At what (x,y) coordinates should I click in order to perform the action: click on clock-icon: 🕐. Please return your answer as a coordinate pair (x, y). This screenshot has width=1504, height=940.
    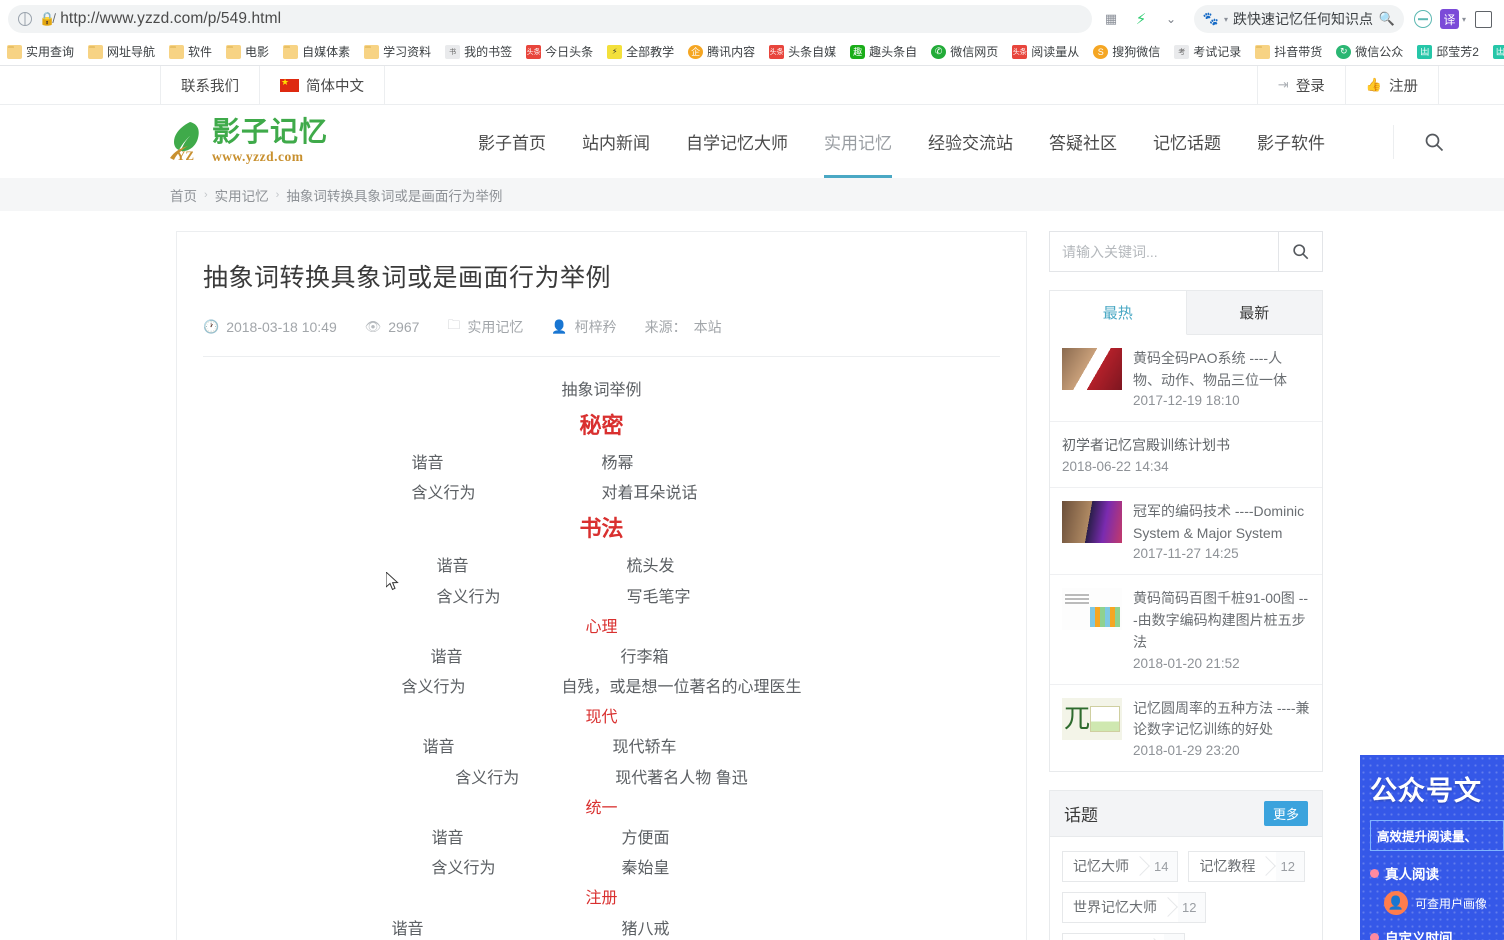
    Looking at the image, I should click on (211, 326).